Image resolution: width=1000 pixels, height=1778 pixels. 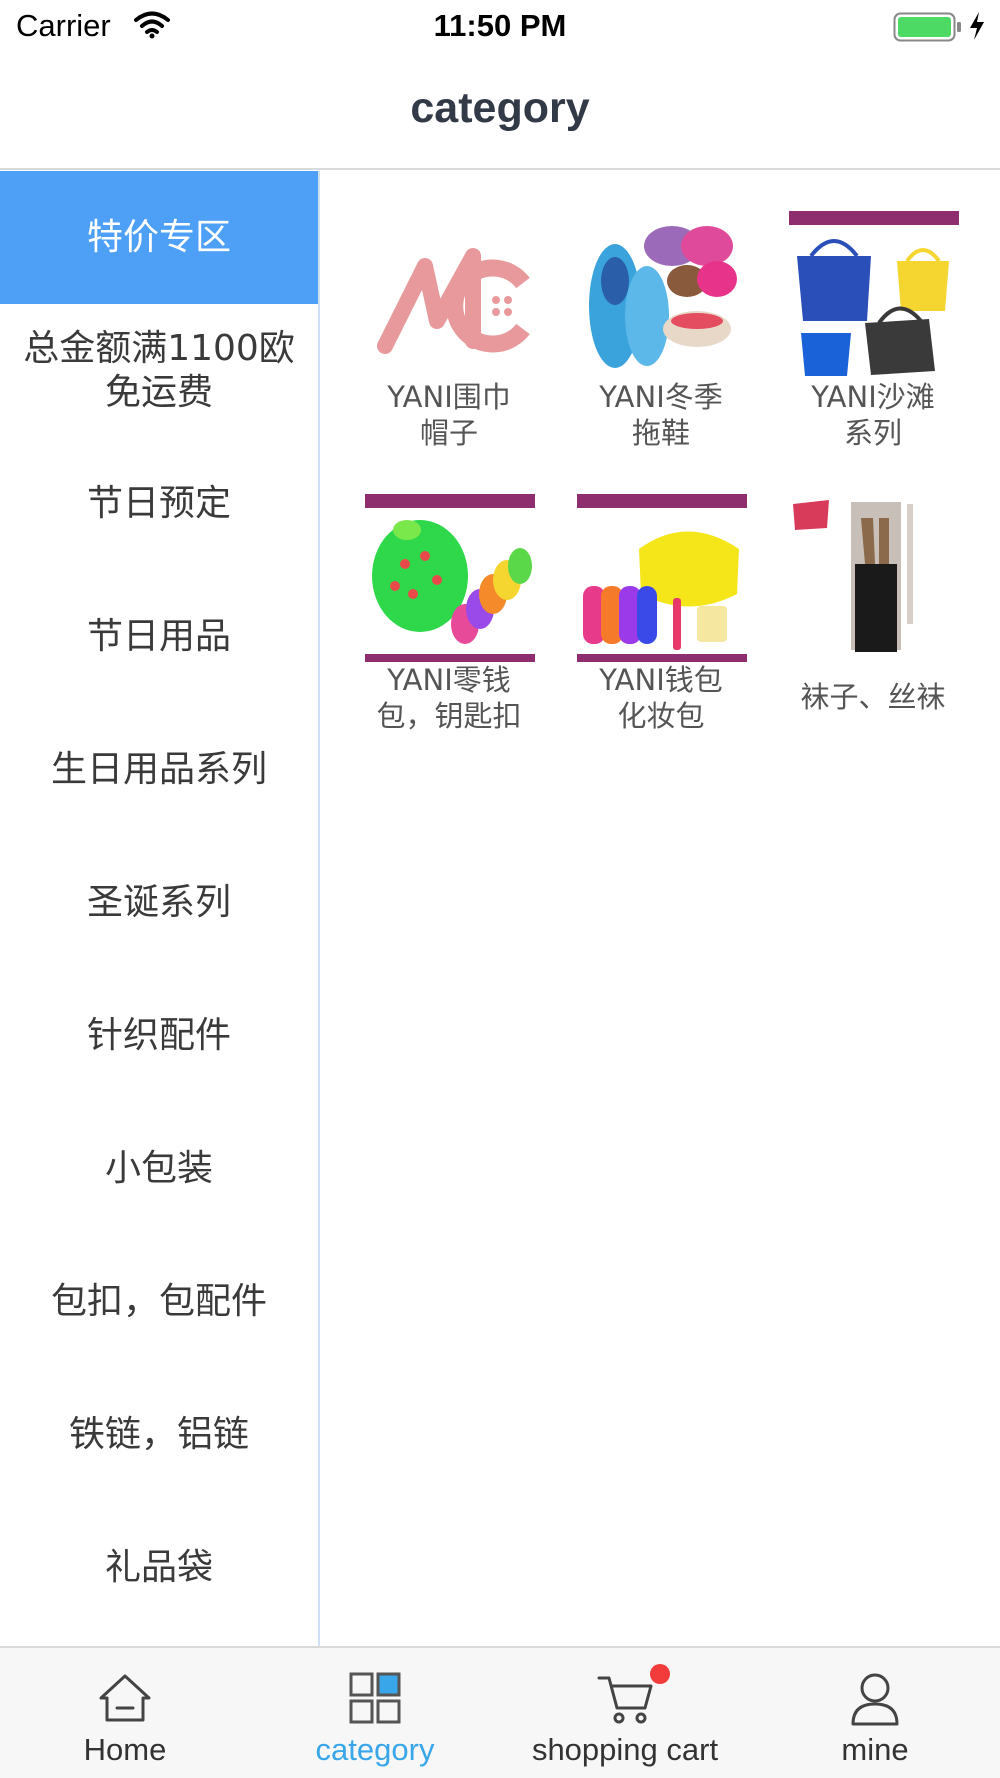 What do you see at coordinates (662, 295) in the screenshot?
I see `slippers-image` at bounding box center [662, 295].